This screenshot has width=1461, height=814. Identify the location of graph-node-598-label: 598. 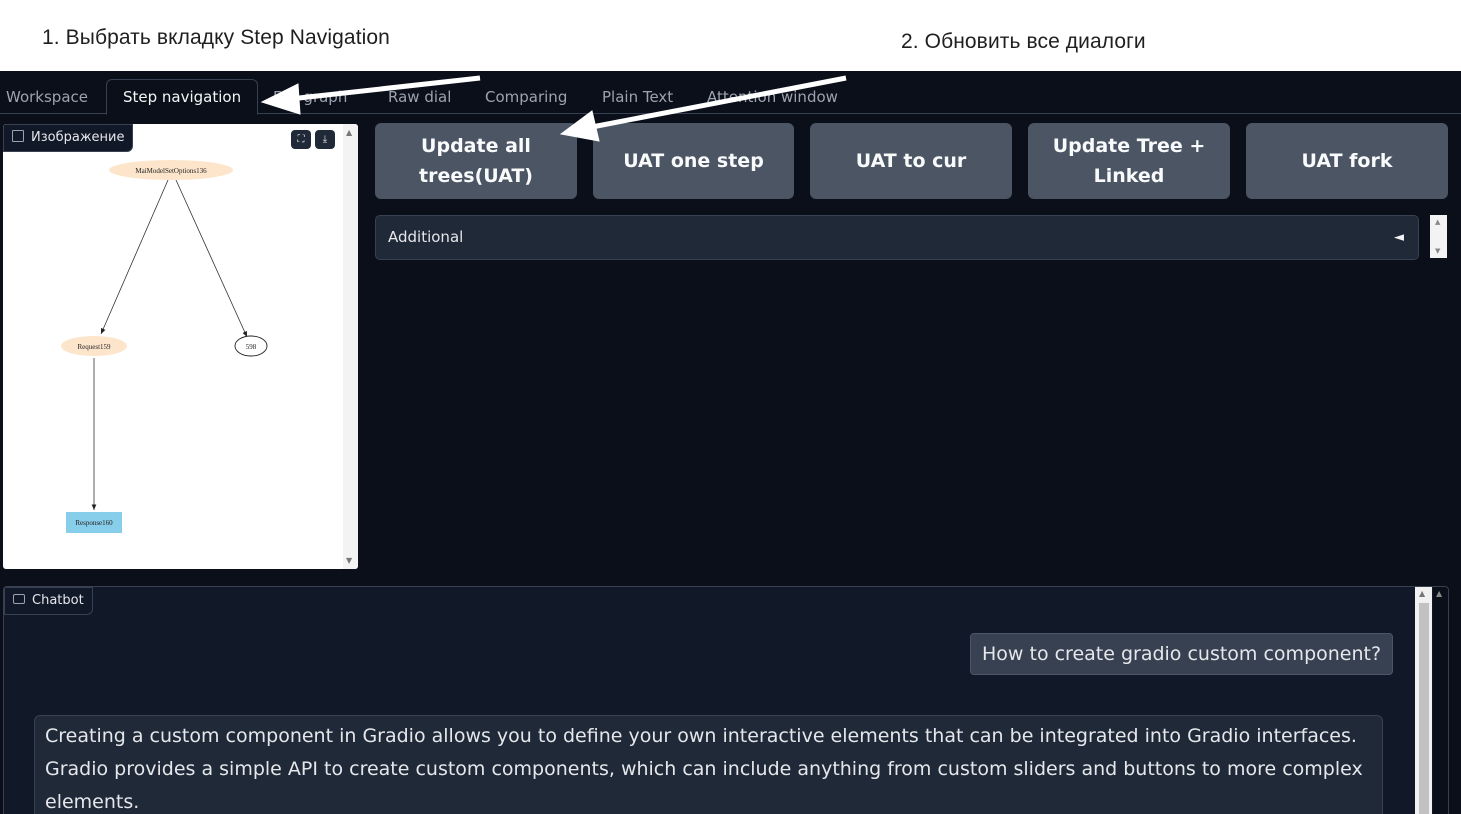
(251, 347).